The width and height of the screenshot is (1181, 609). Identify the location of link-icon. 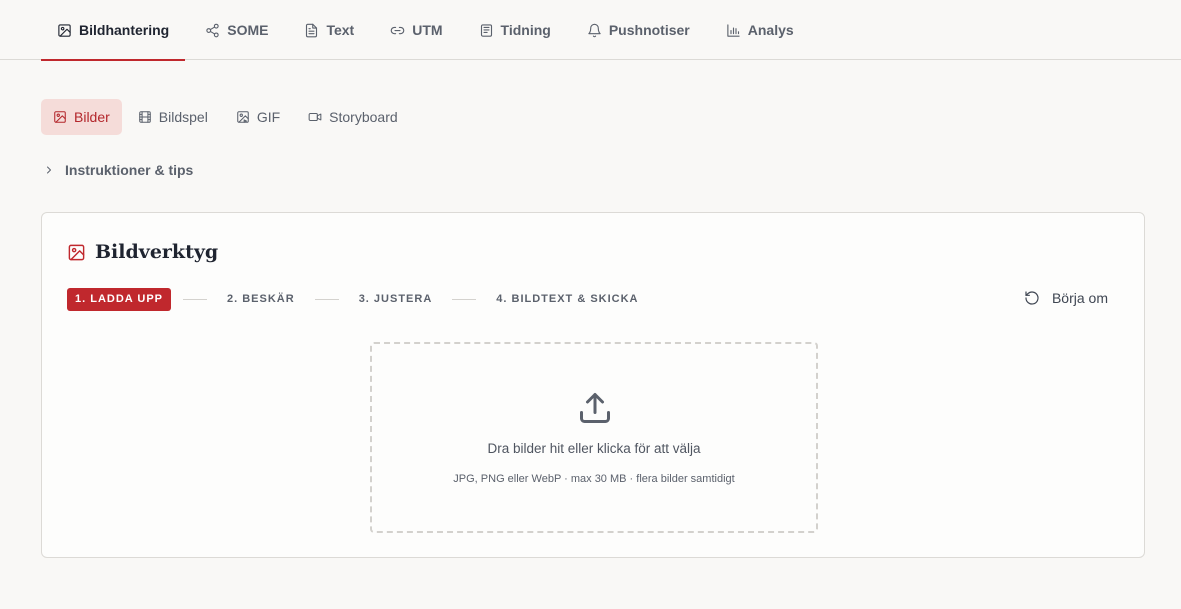
(397, 30).